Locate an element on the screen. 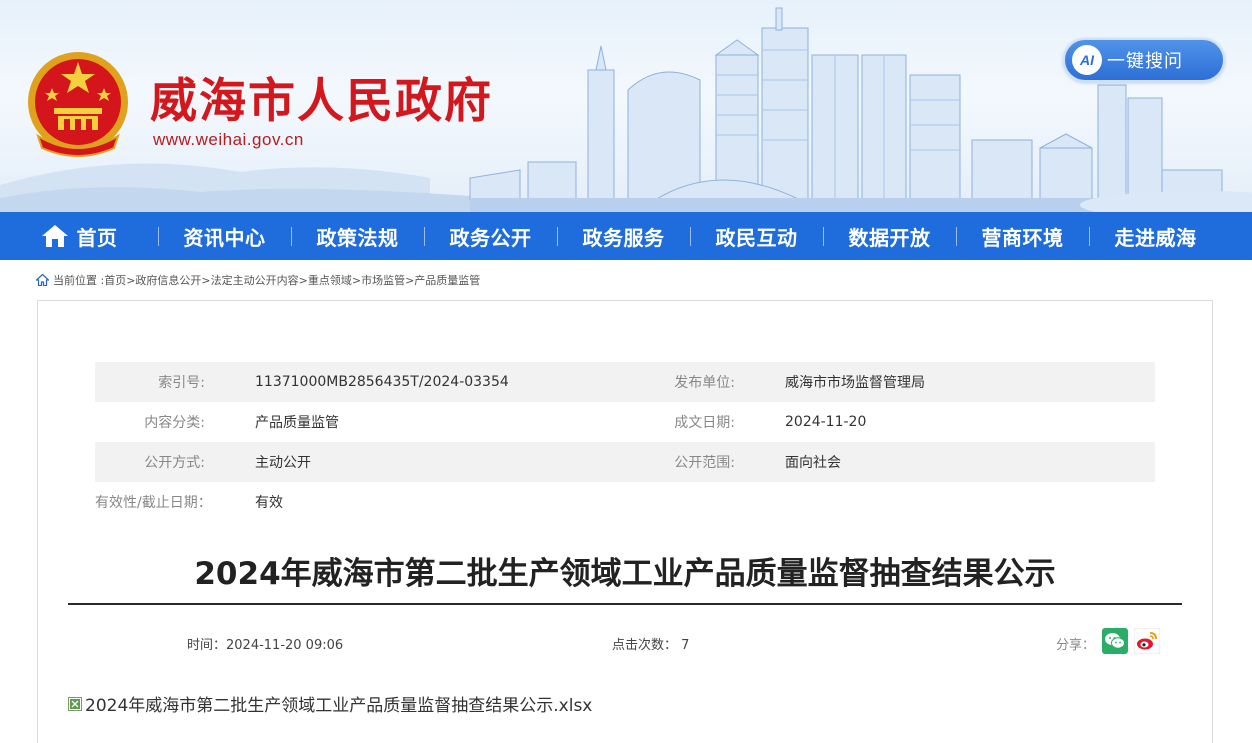 This screenshot has width=1252, height=743. meta-value-publisher: 威海市市场监督管理局 is located at coordinates (855, 383).